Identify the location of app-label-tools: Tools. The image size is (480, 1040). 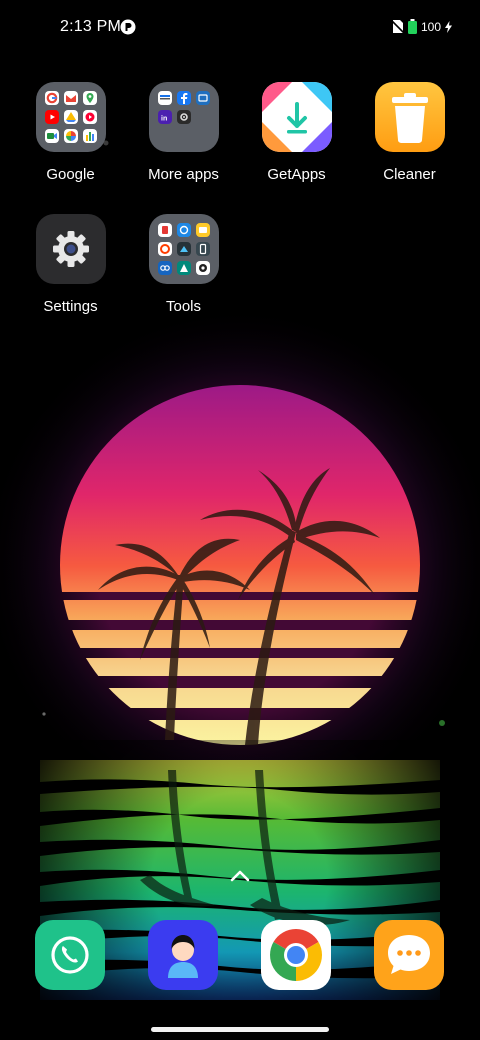
(183, 306).